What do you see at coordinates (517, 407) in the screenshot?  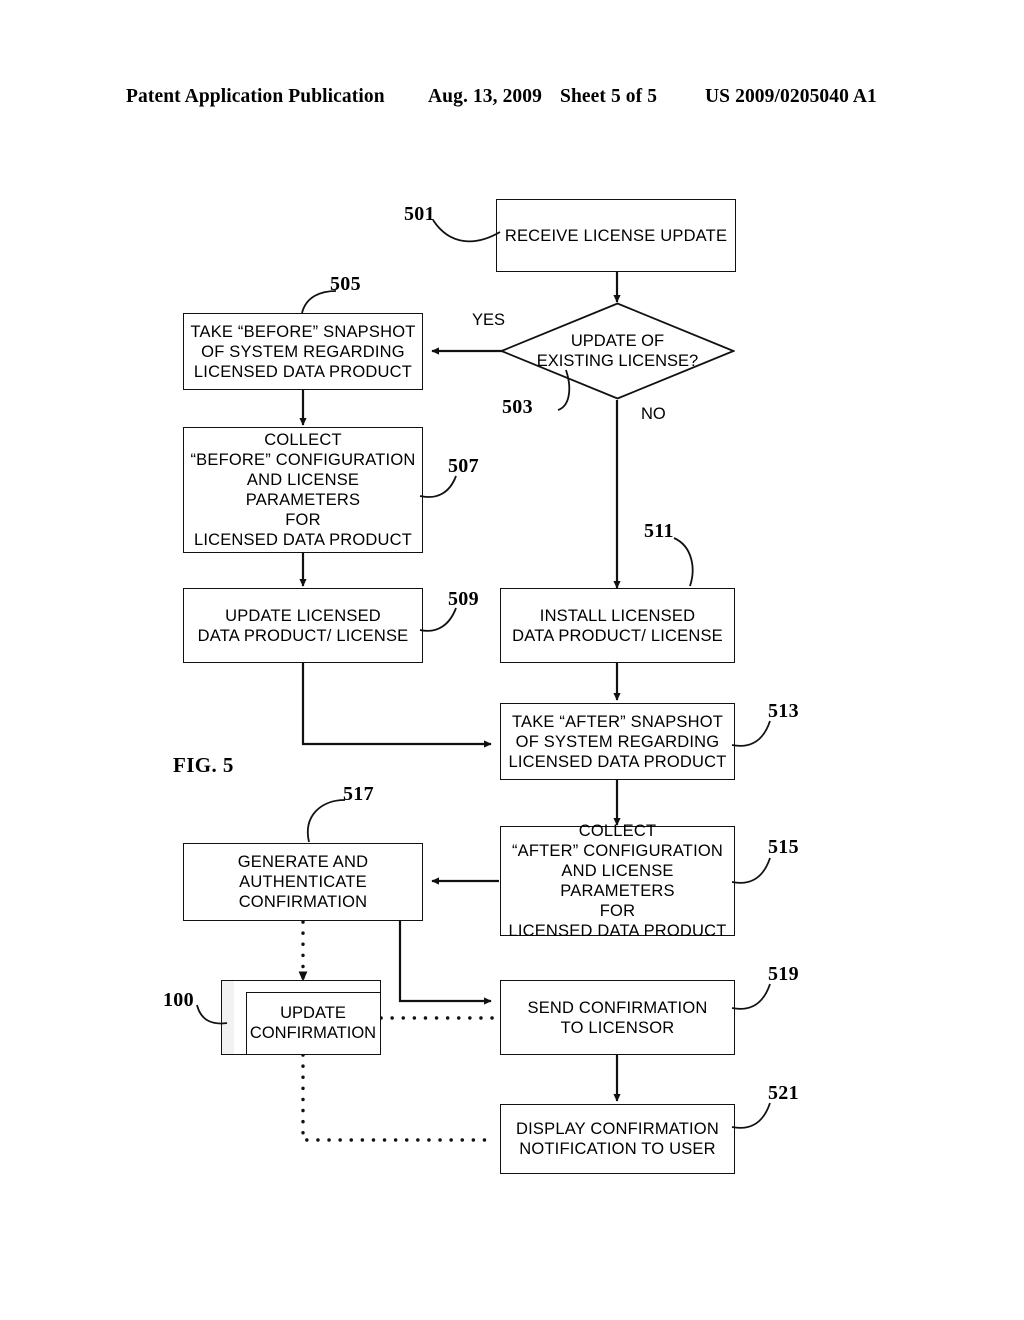 I see `ref-503: 503` at bounding box center [517, 407].